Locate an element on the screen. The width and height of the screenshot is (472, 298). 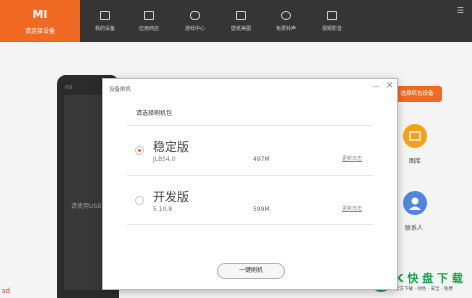
dialog-title: 设备刷机 is located at coordinates (120, 90).